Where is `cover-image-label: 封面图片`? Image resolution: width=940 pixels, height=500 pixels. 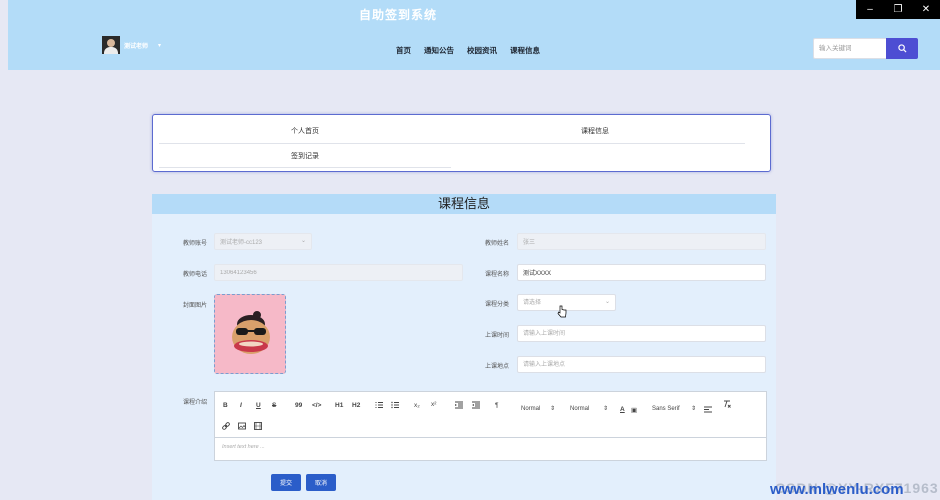
cover-image-label: 封面图片 is located at coordinates (195, 306).